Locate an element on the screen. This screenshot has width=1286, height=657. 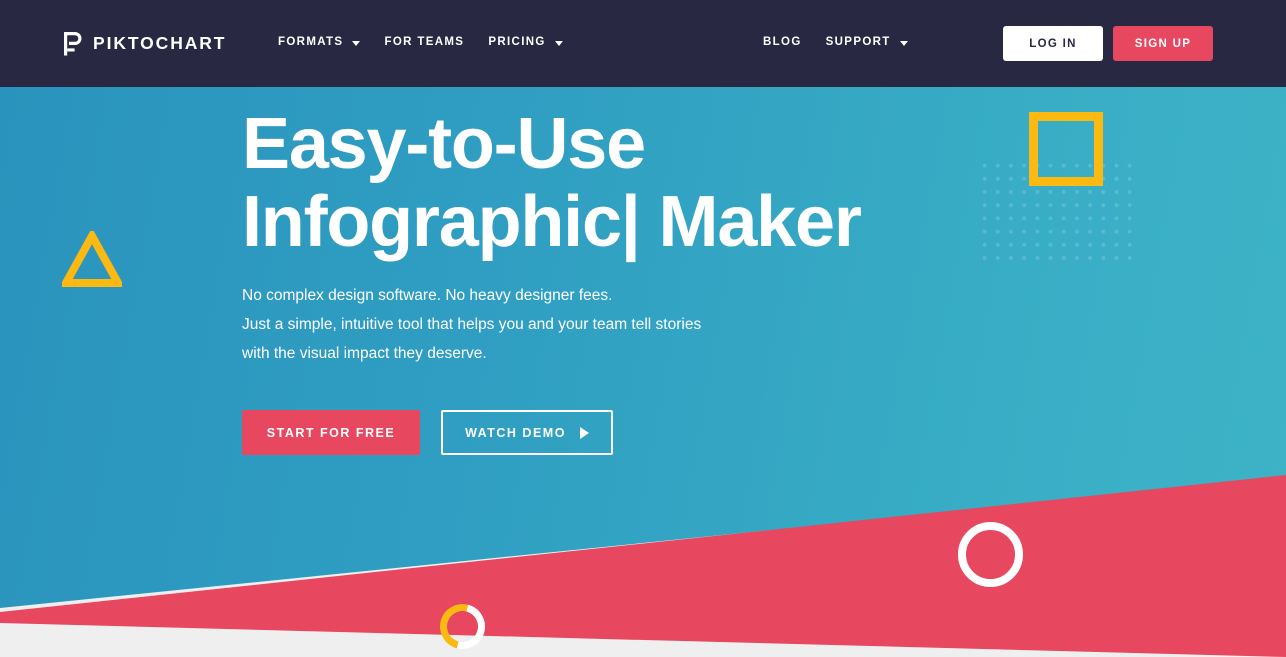
cta-button-row: START FOR FREE WATCH DEMO is located at coordinates (551, 432).